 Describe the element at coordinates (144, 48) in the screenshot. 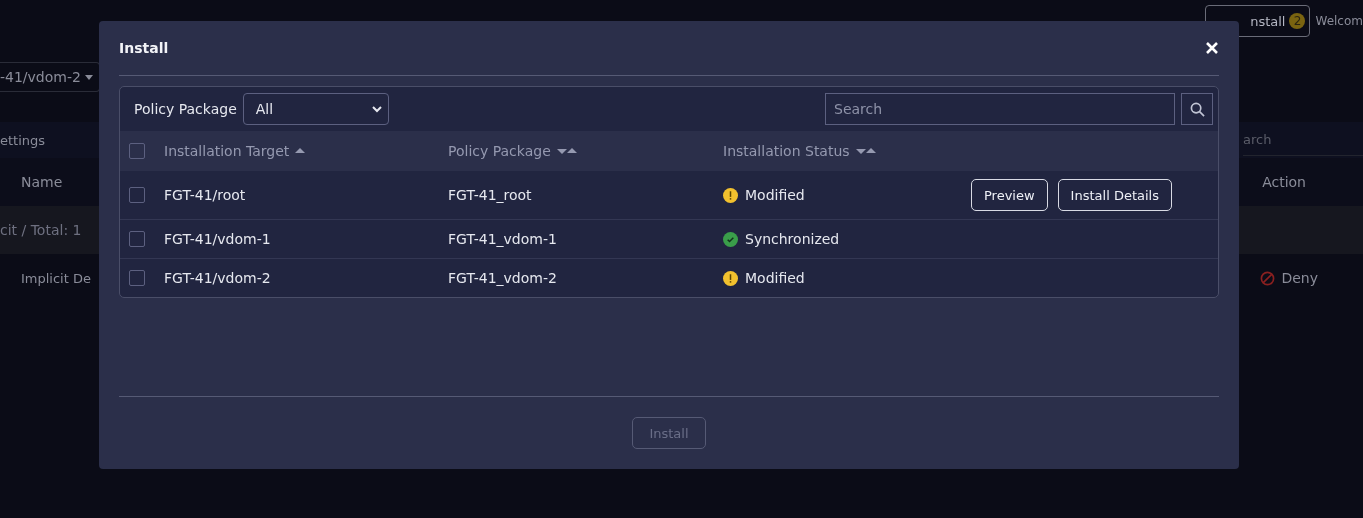

I see `dialog-title: Install` at that location.